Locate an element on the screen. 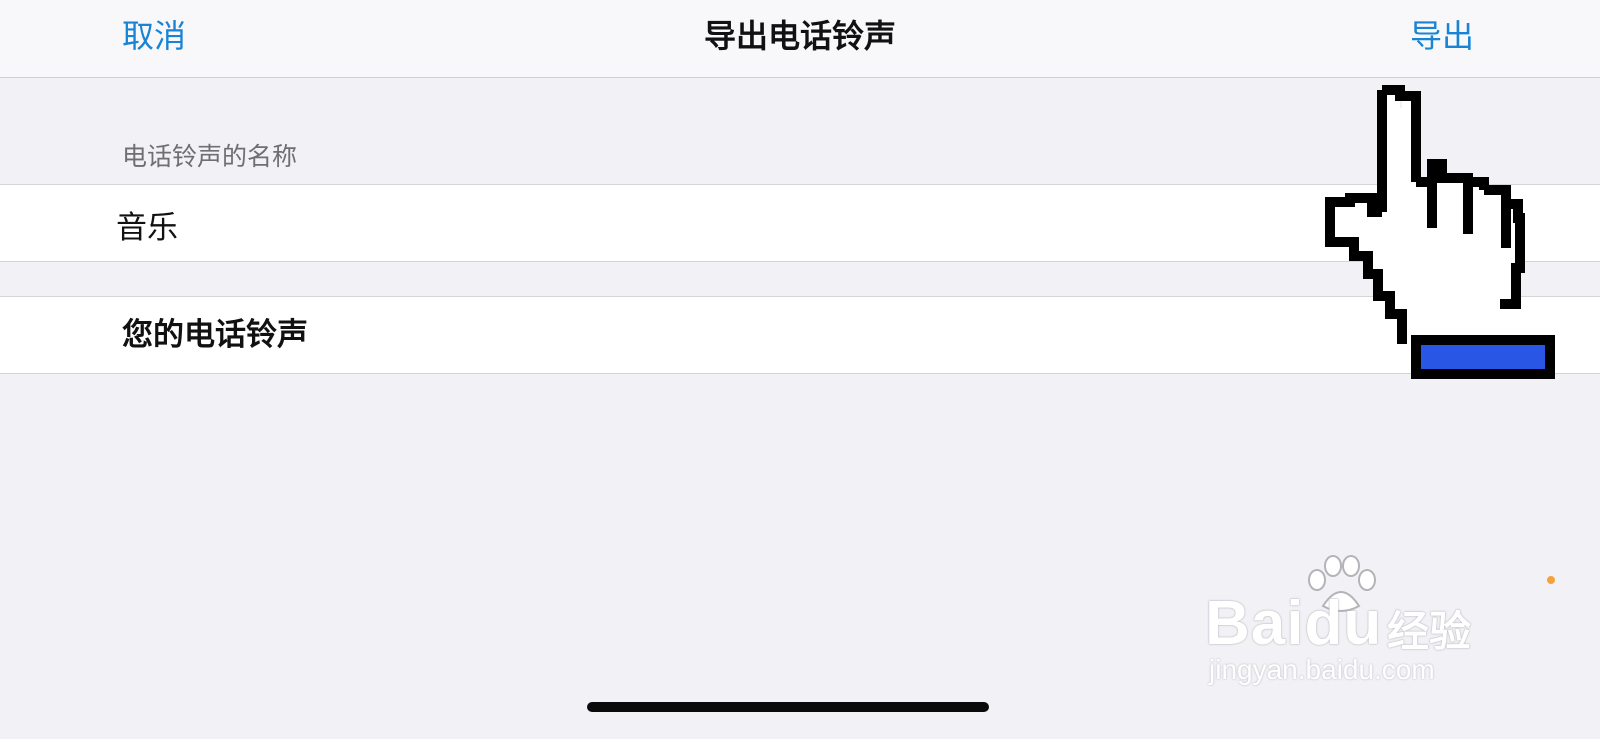  pointing-hand-cursor-icon is located at coordinates (1440, 232).